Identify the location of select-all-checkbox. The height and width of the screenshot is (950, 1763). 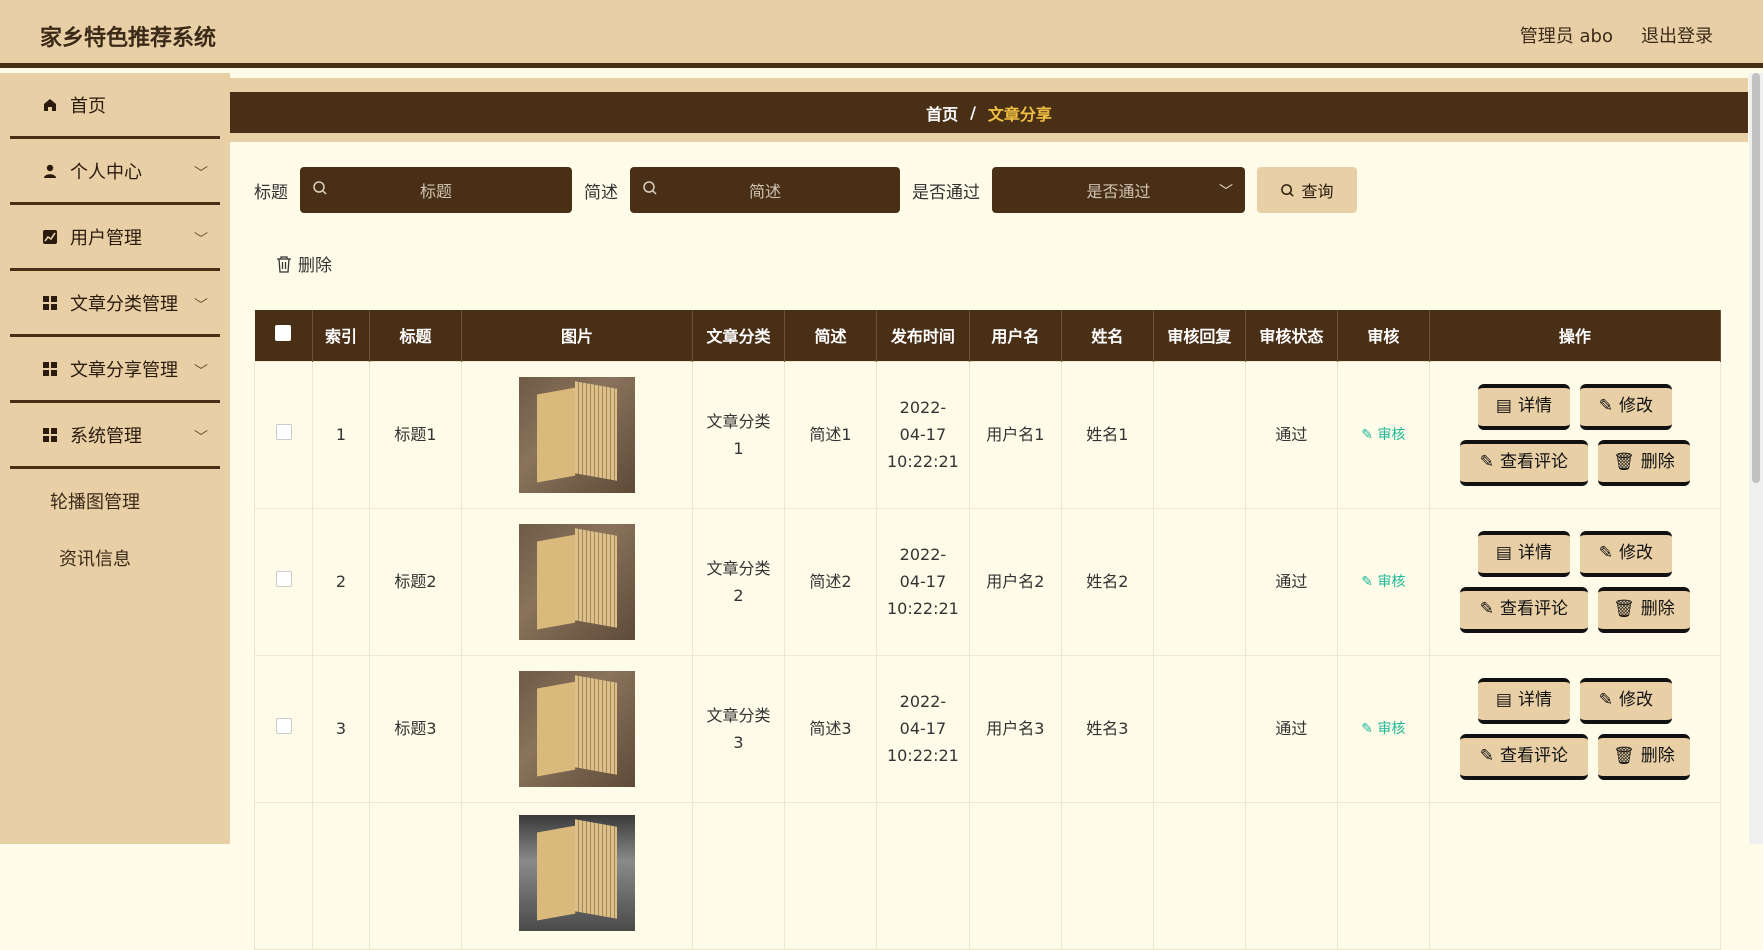
(283, 333).